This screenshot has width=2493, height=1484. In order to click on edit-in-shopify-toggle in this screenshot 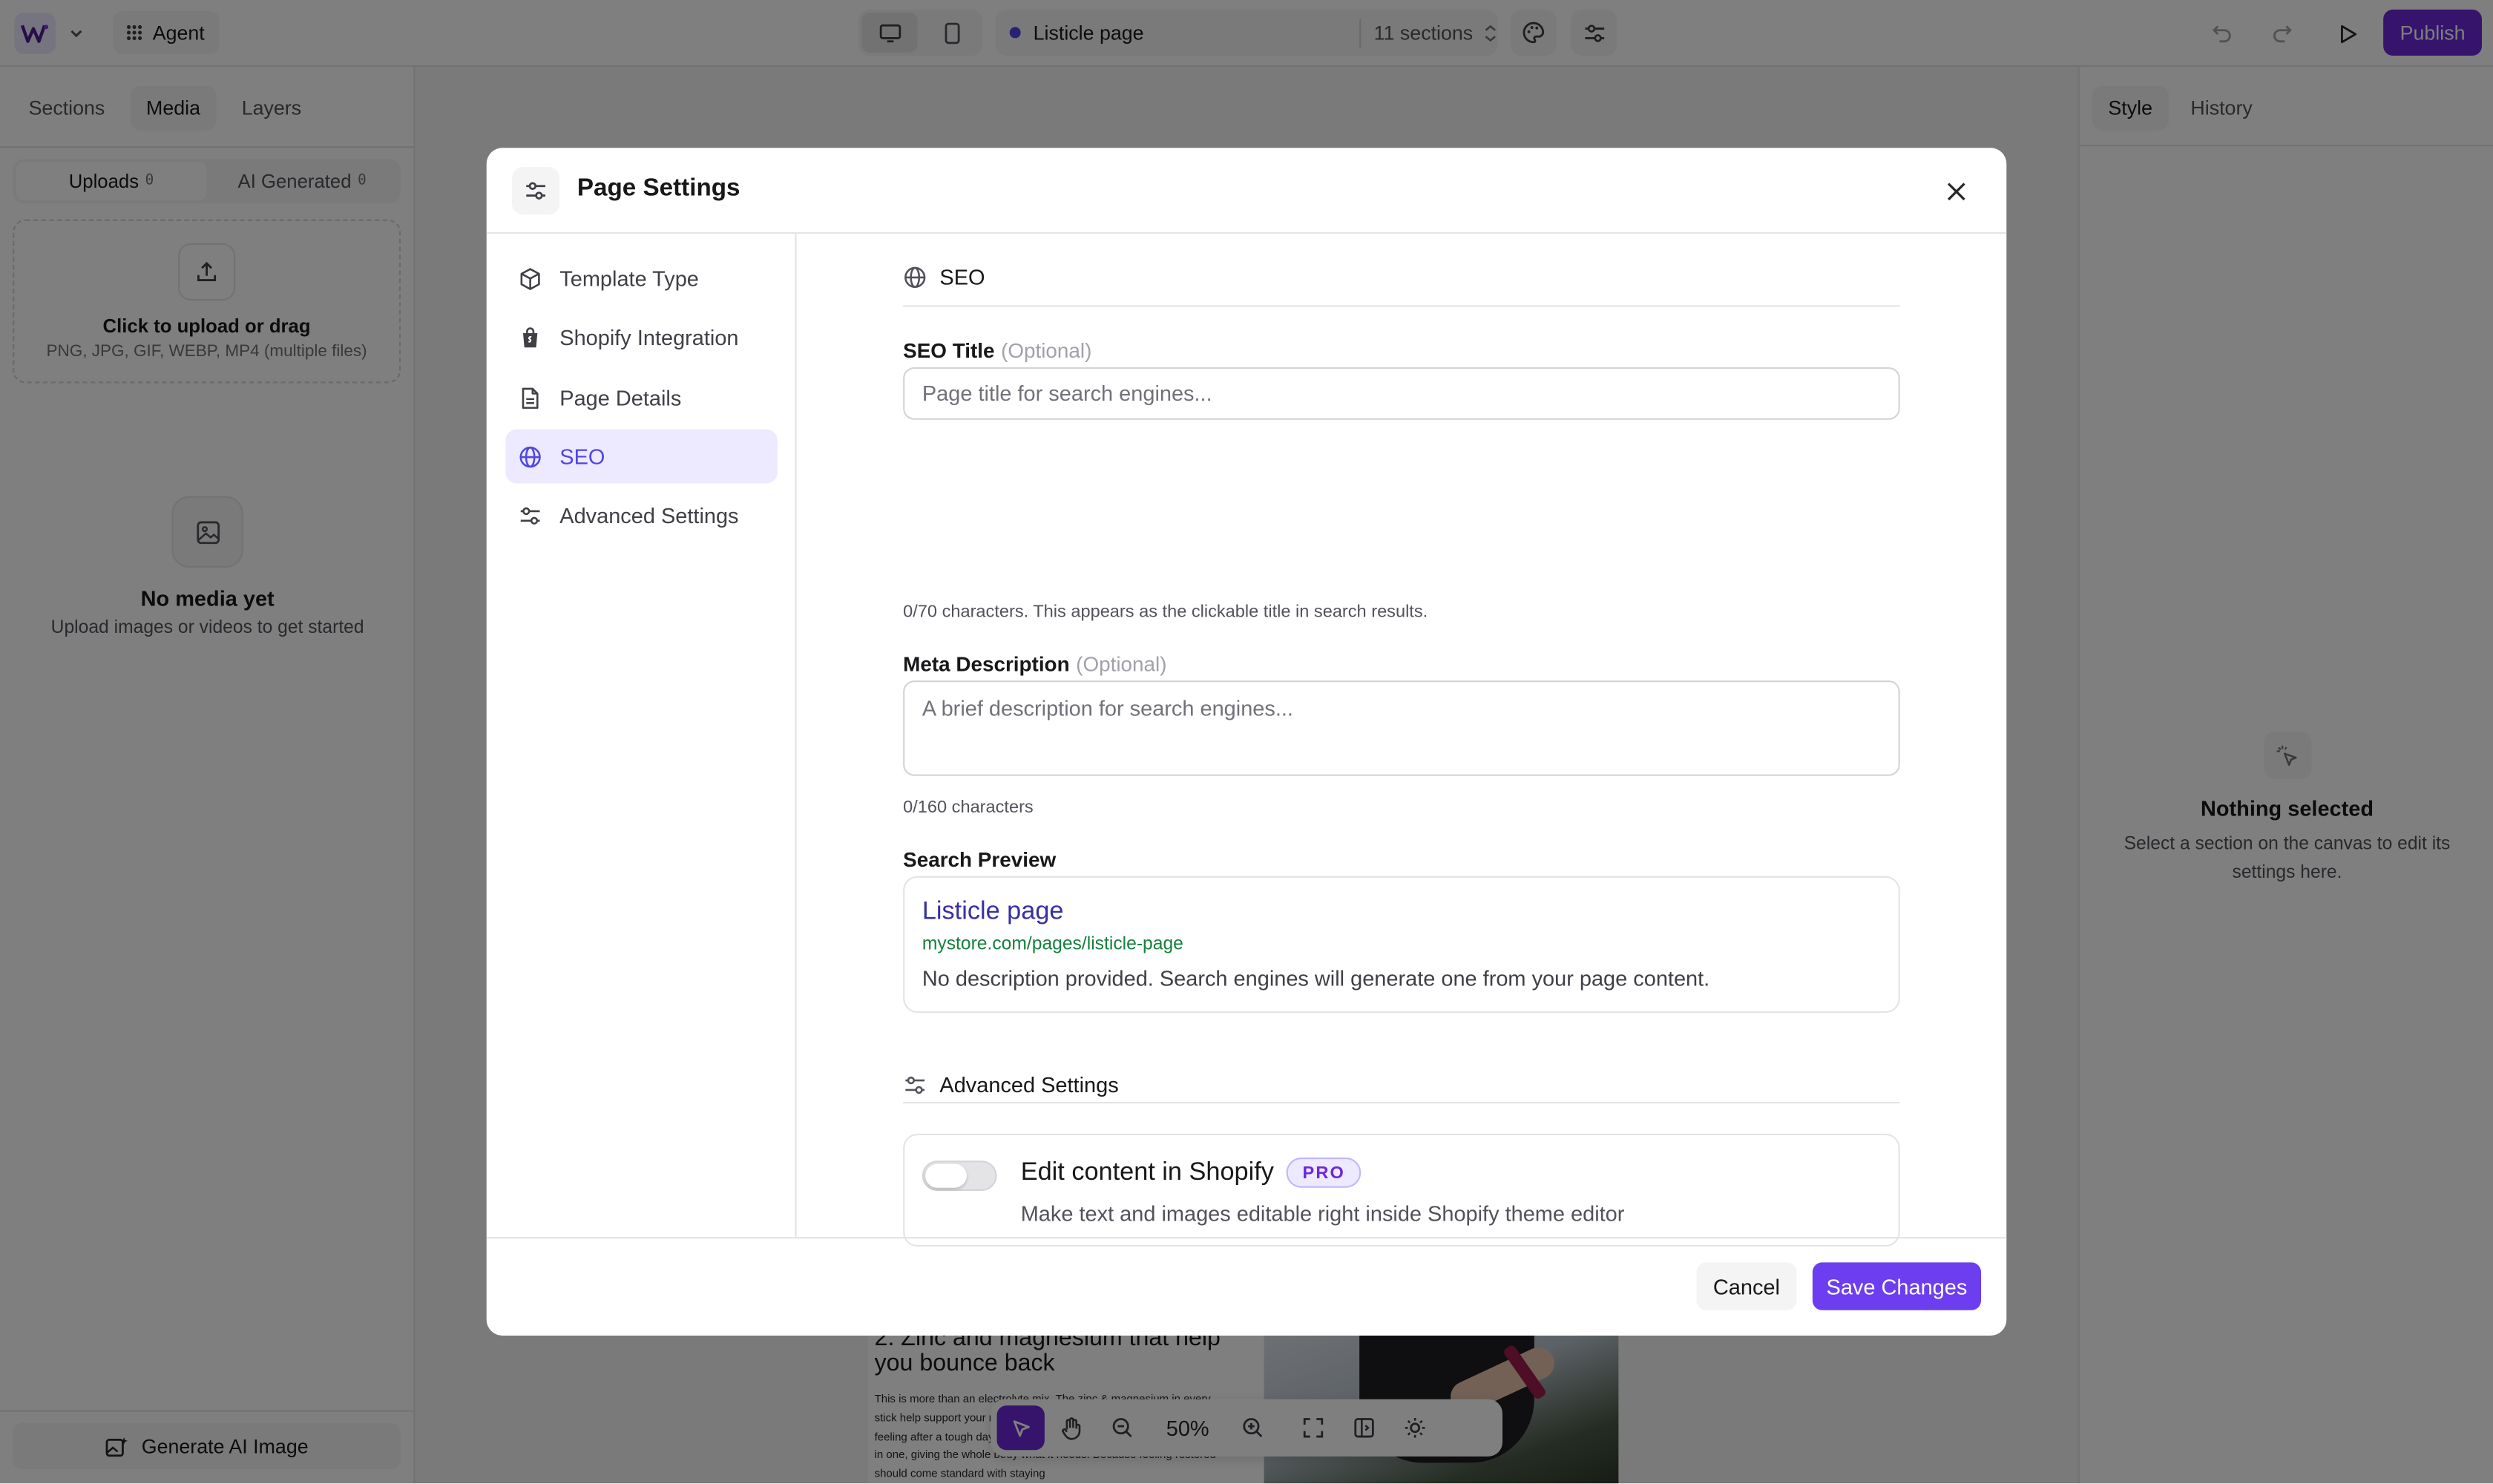, I will do `click(959, 1175)`.